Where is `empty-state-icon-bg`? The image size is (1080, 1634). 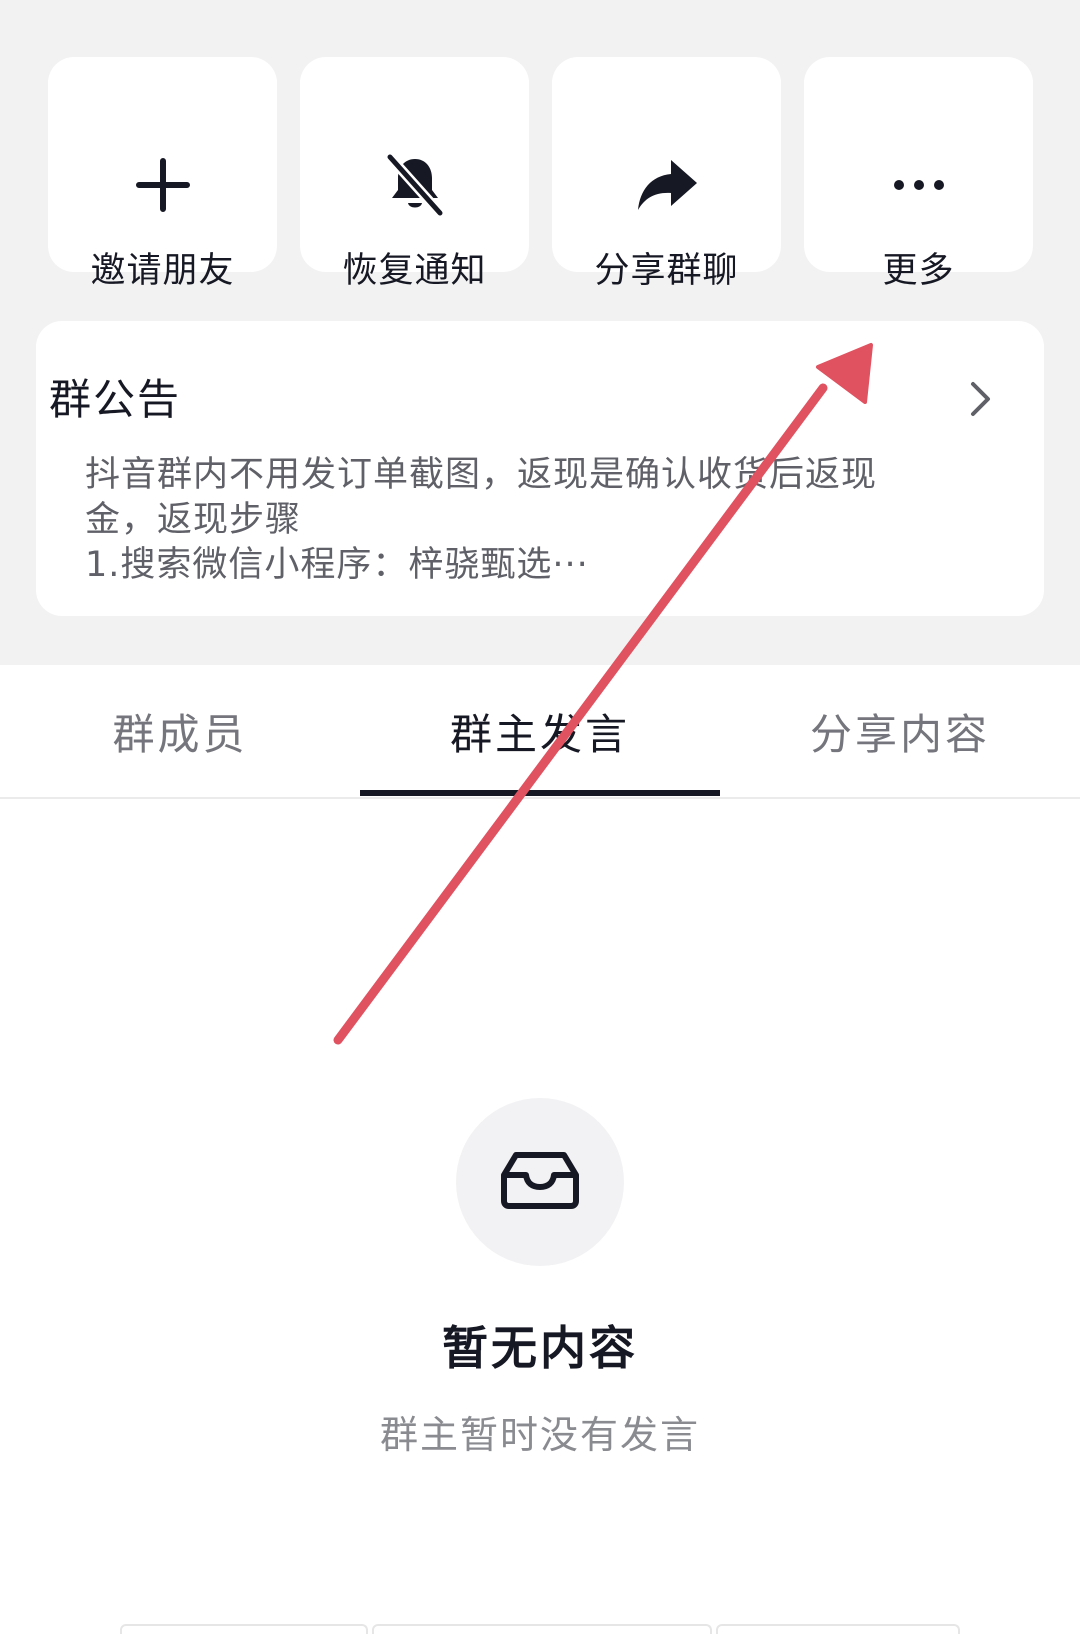 empty-state-icon-bg is located at coordinates (540, 1182).